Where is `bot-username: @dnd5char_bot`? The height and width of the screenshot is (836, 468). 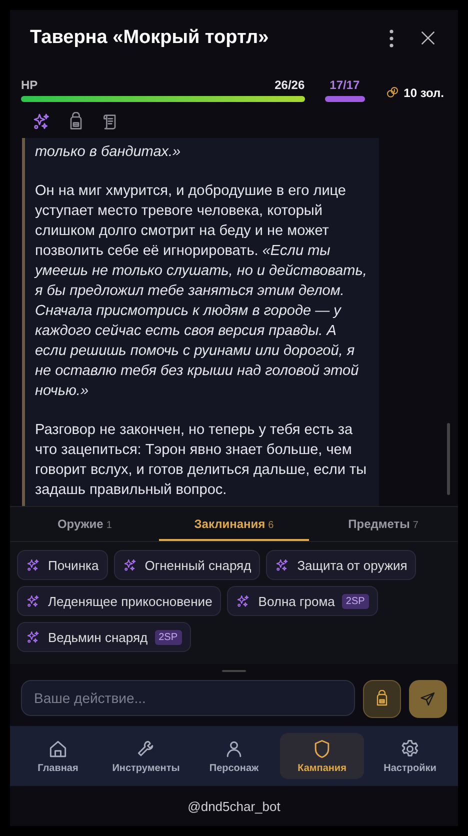 bot-username: @dnd5char_bot is located at coordinates (234, 806).